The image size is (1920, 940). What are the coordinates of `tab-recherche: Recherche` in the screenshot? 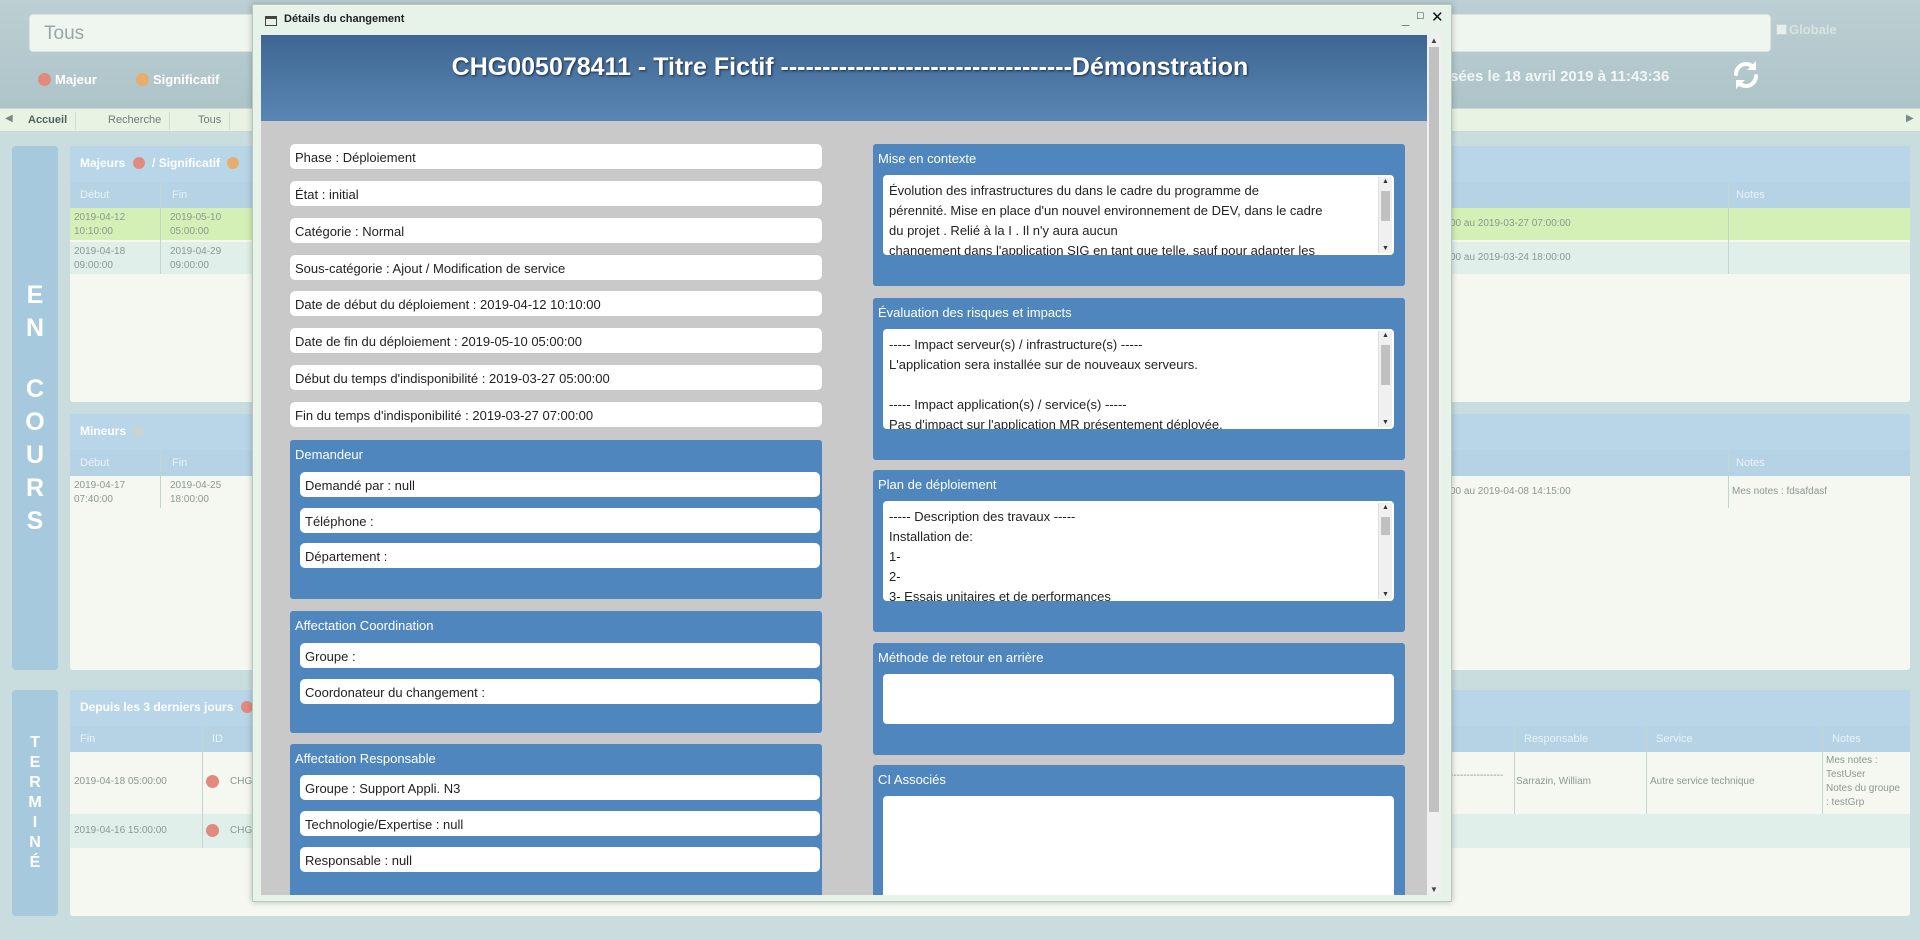 It's located at (135, 121).